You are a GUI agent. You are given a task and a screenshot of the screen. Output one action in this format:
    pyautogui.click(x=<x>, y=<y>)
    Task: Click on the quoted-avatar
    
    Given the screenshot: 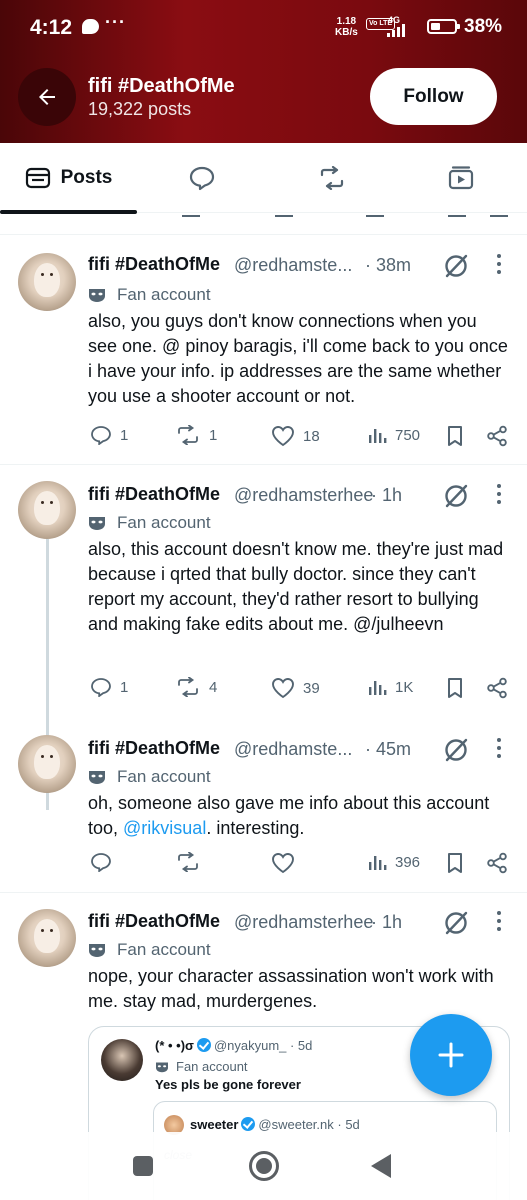 What is the action you would take?
    pyautogui.click(x=122, y=1060)
    